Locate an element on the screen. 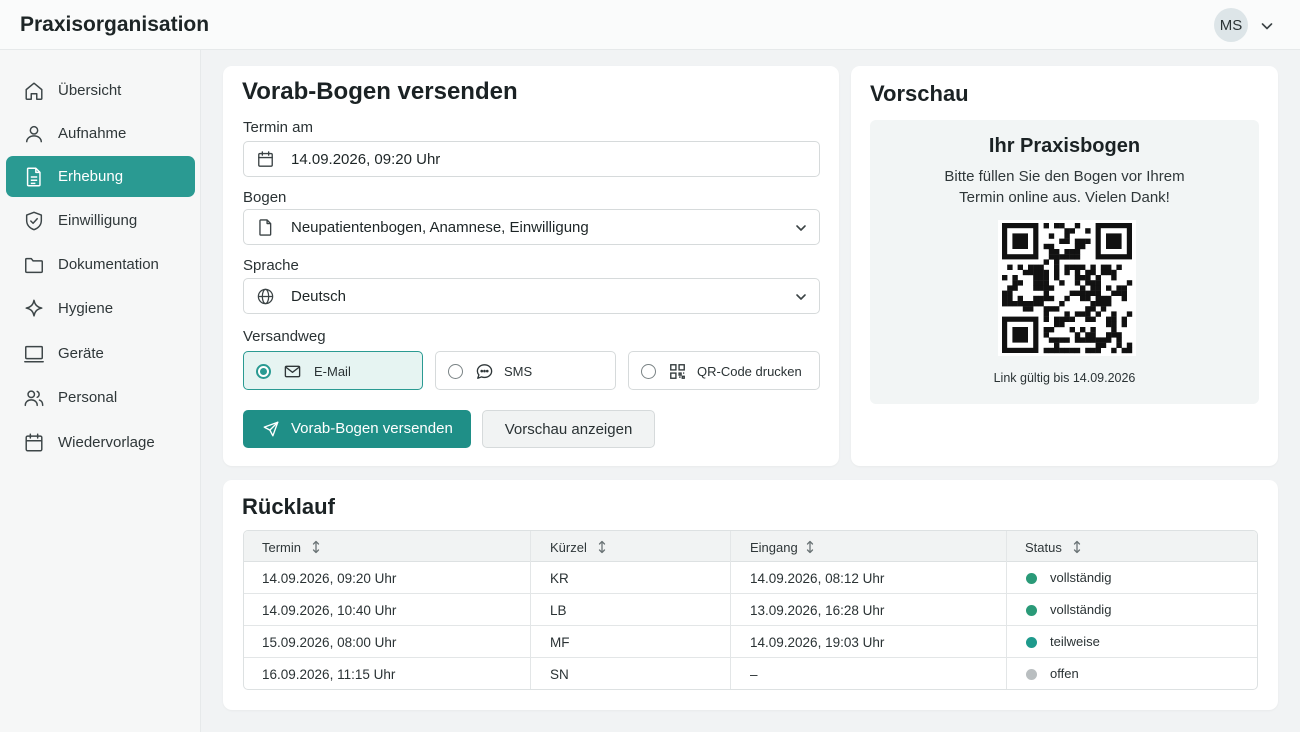 This screenshot has width=1300, height=732. sidebar-item-label: Einwilligung is located at coordinates (98, 220).